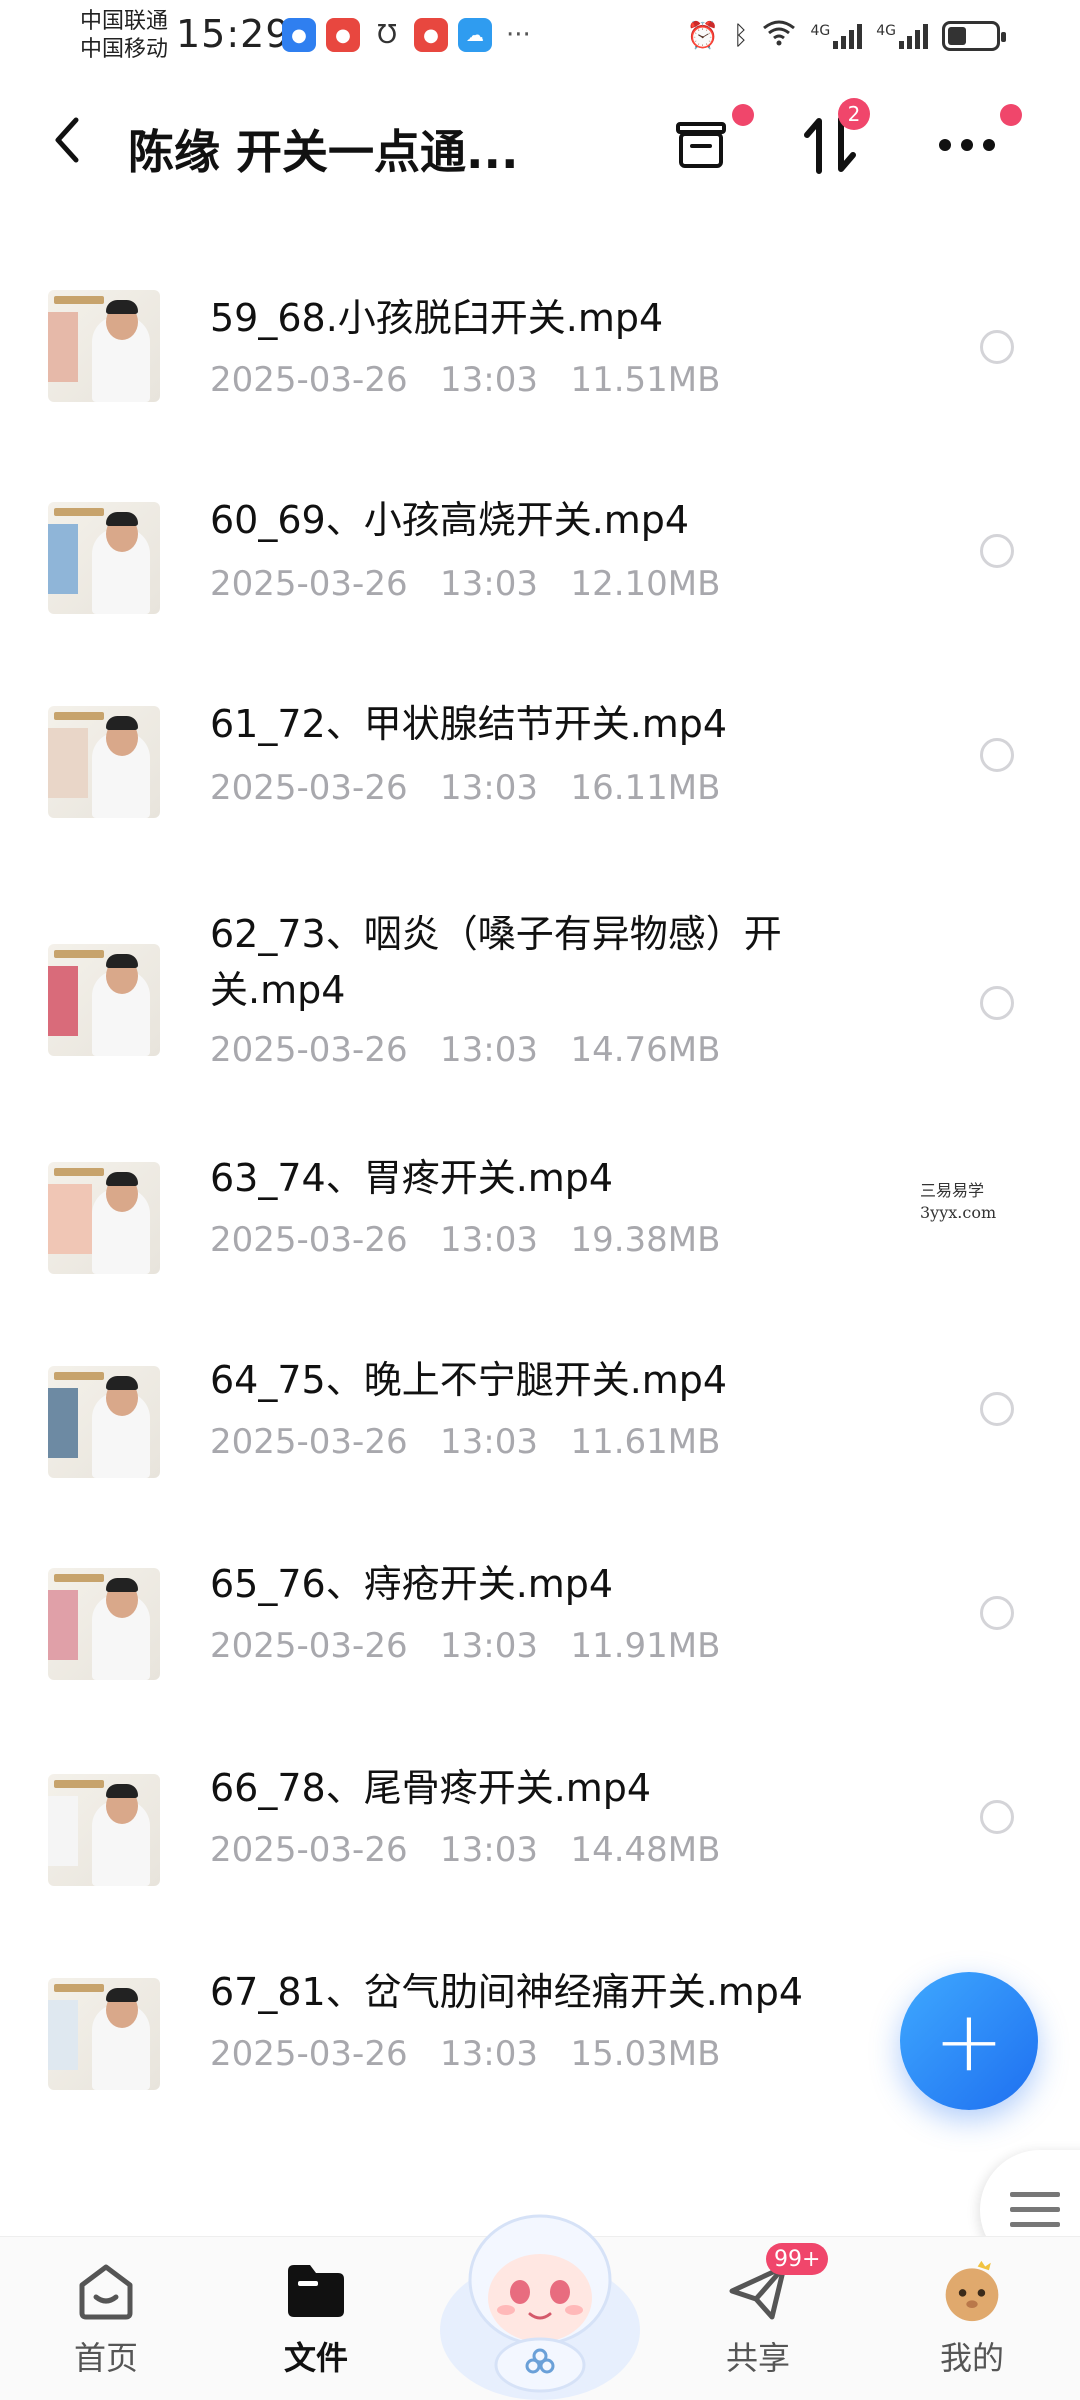  Describe the element at coordinates (412, 1584) in the screenshot. I see `file-name: 65_76、痔疮开关.mp4` at that location.